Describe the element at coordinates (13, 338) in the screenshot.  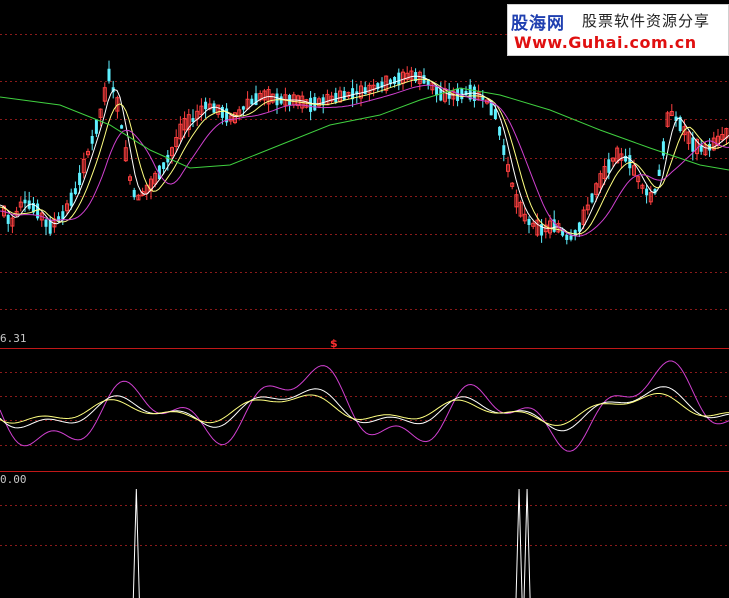
I see `oscillator-top-value: 6.31` at that location.